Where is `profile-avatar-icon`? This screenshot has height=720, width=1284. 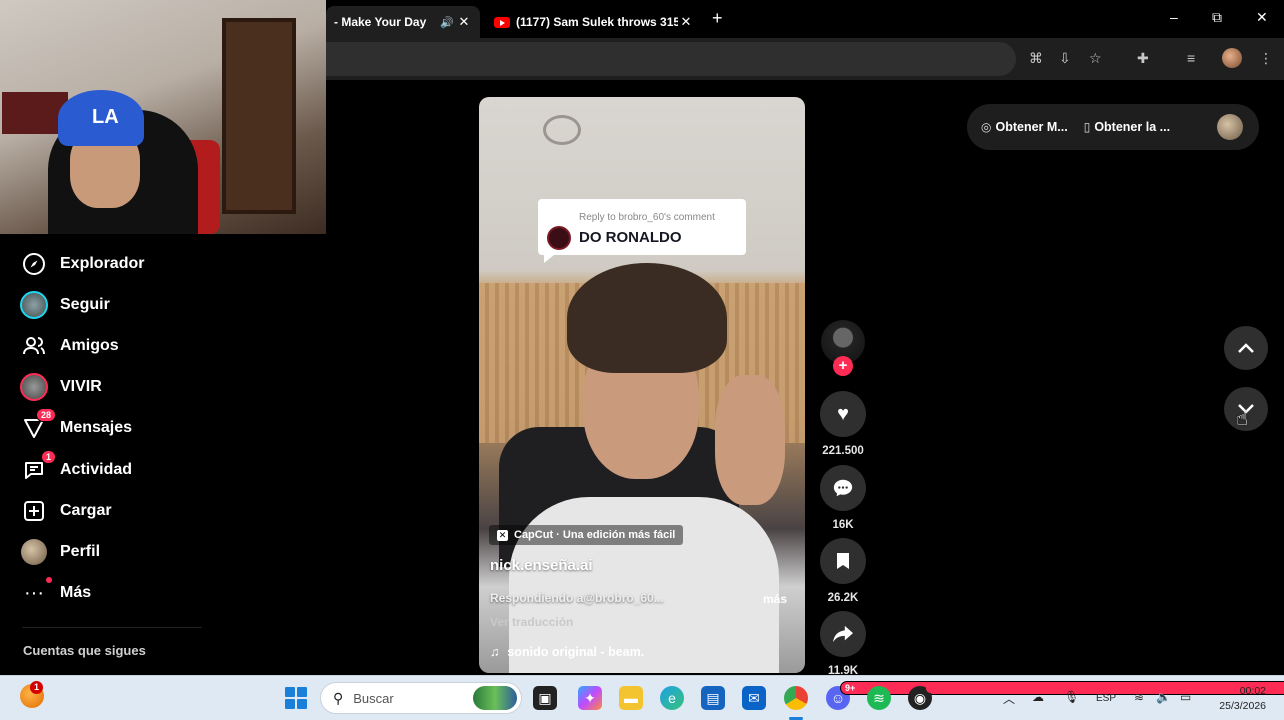 profile-avatar-icon is located at coordinates (34, 552).